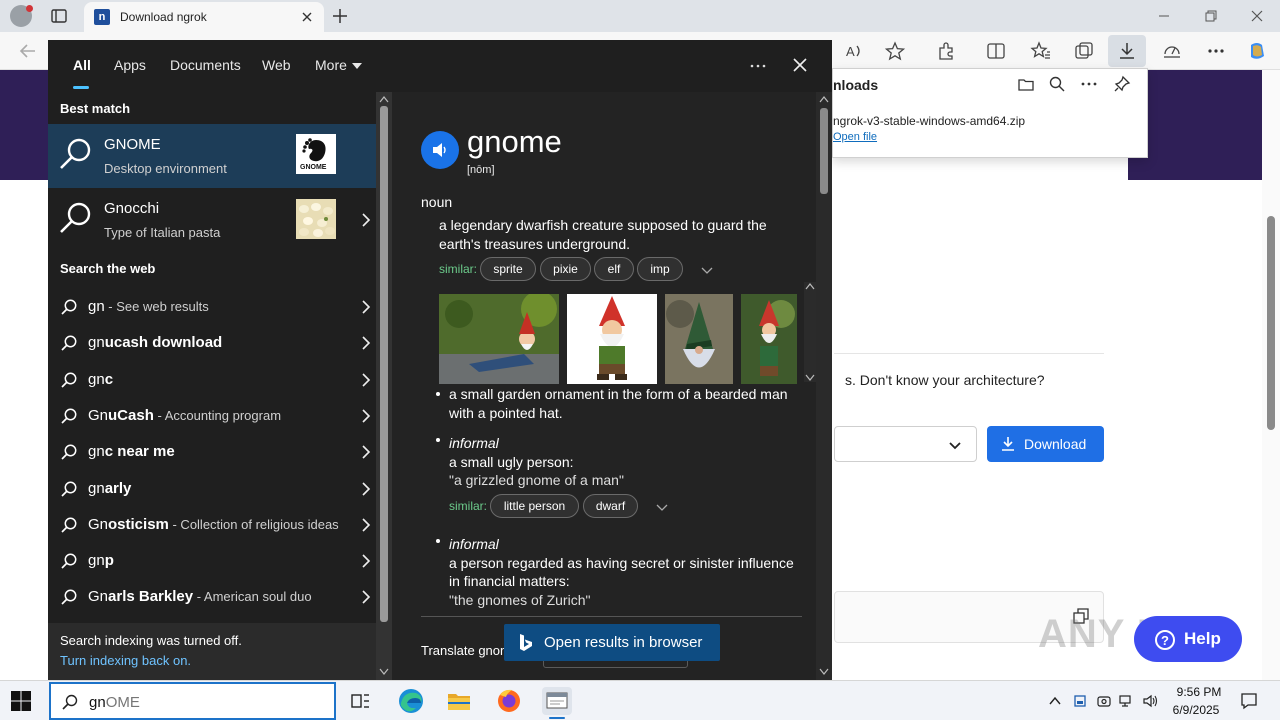  Describe the element at coordinates (360, 701) in the screenshot. I see `task-view-icon` at that location.